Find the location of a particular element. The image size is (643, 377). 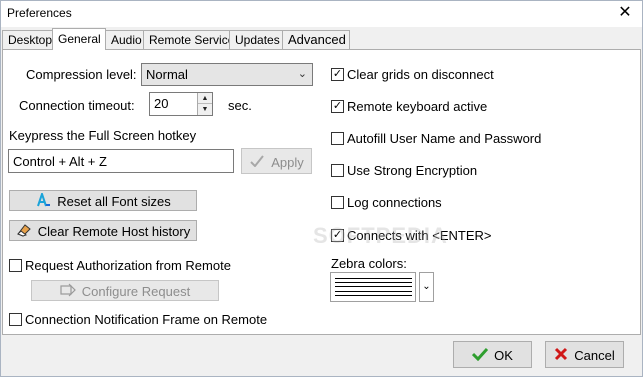

autofill-label: Autofill User Name and Password is located at coordinates (444, 138).